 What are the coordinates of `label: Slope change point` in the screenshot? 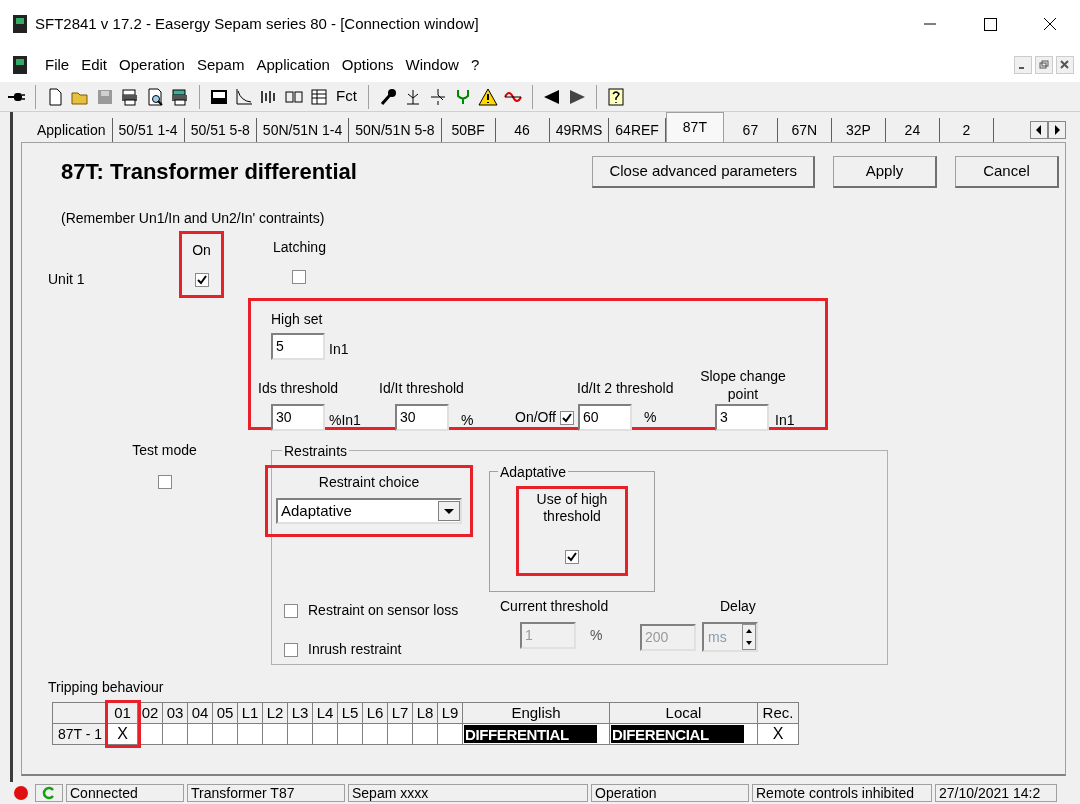 It's located at (743, 385).